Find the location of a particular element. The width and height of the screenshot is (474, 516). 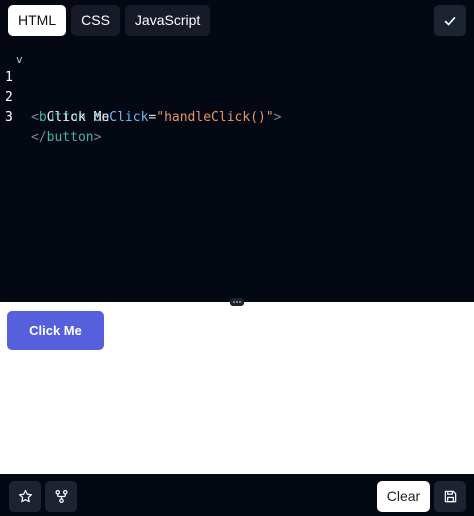

check-icon is located at coordinates (450, 20).